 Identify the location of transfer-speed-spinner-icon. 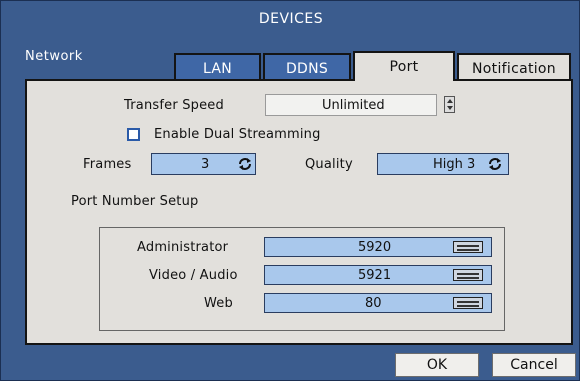
(449, 104).